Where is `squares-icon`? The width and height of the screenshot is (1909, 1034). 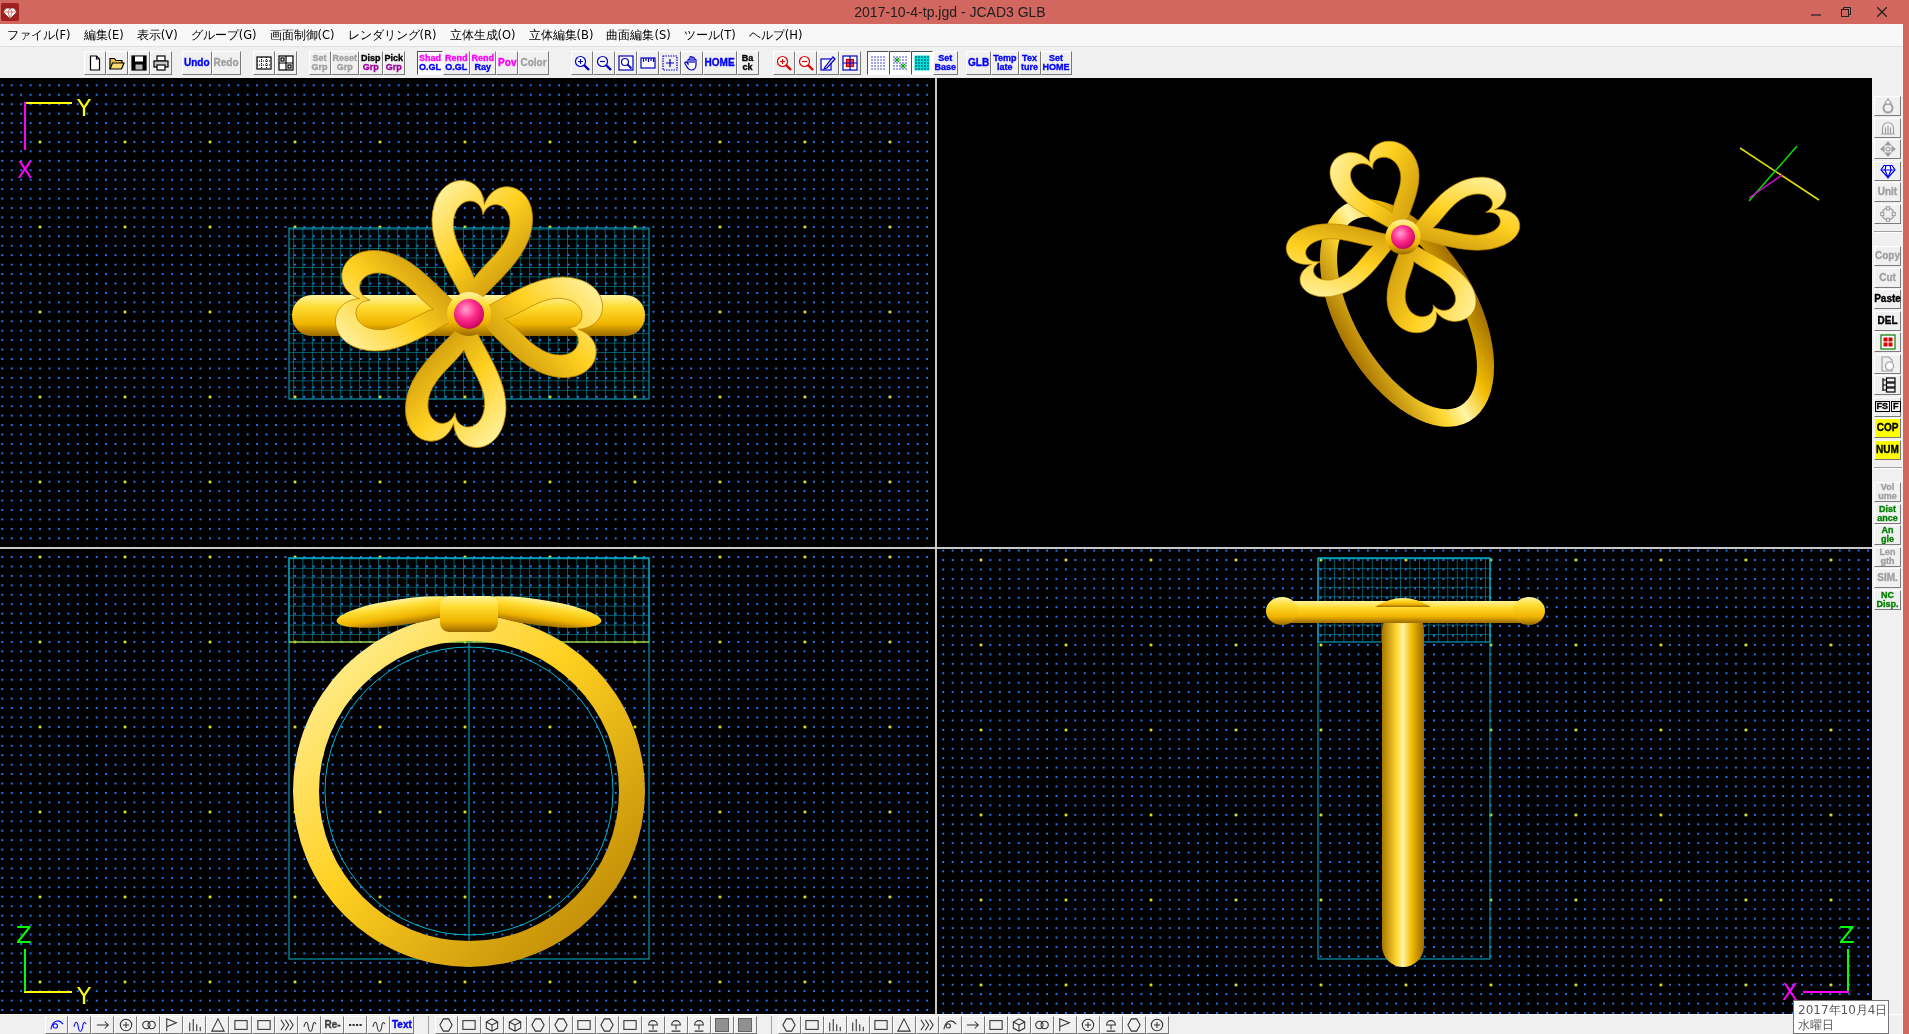 squares-icon is located at coordinates (1887, 342).